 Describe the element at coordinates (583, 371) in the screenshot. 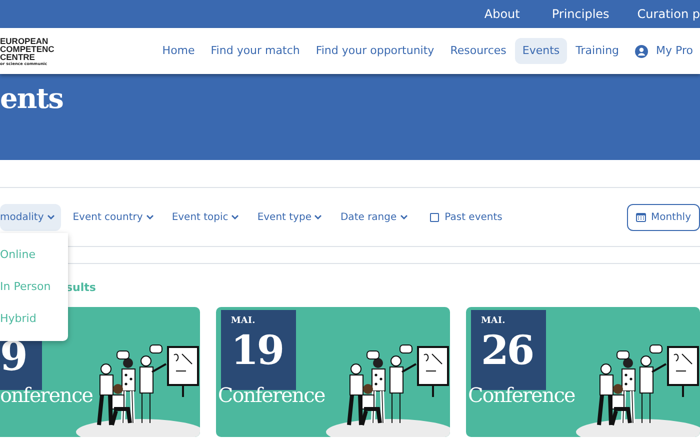

I see `event-card: MAI. 26 Conference` at that location.